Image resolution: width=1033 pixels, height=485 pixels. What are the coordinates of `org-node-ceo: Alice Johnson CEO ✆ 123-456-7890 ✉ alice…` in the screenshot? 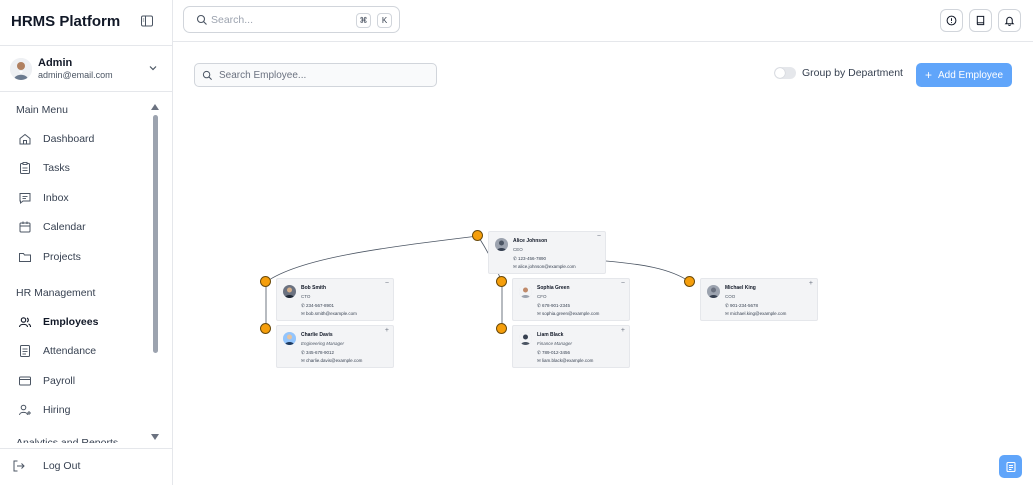 It's located at (547, 252).